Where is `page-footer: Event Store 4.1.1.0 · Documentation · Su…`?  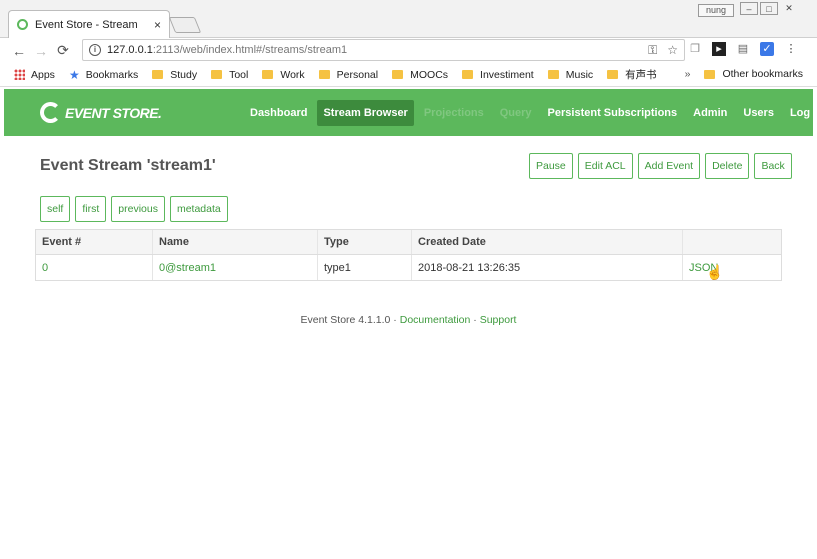 page-footer: Event Store 4.1.1.0 · Documentation · Su… is located at coordinates (408, 320).